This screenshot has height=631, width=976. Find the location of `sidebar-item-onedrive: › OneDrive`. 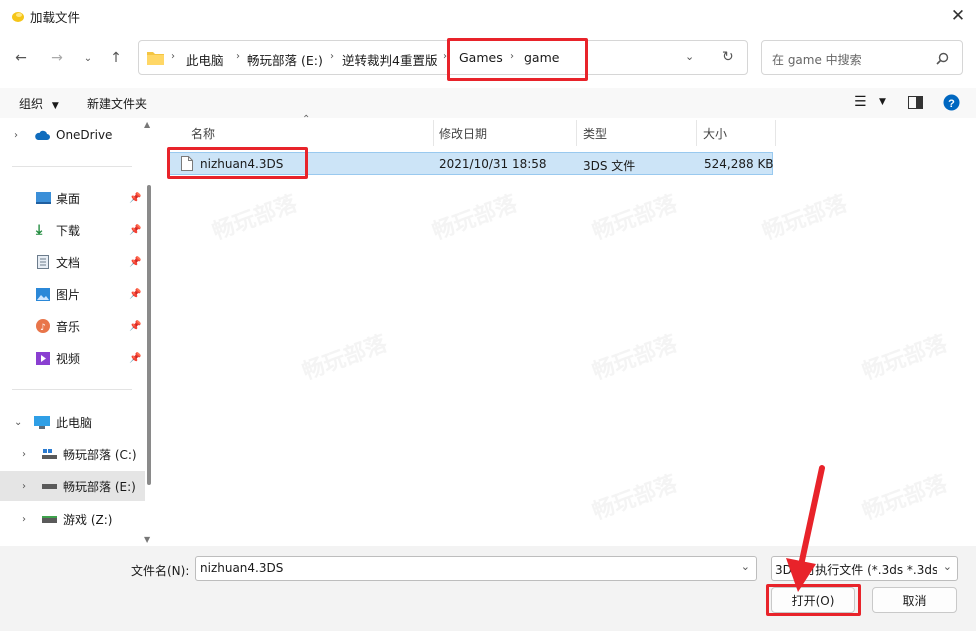

sidebar-item-onedrive: › OneDrive is located at coordinates (72, 135).